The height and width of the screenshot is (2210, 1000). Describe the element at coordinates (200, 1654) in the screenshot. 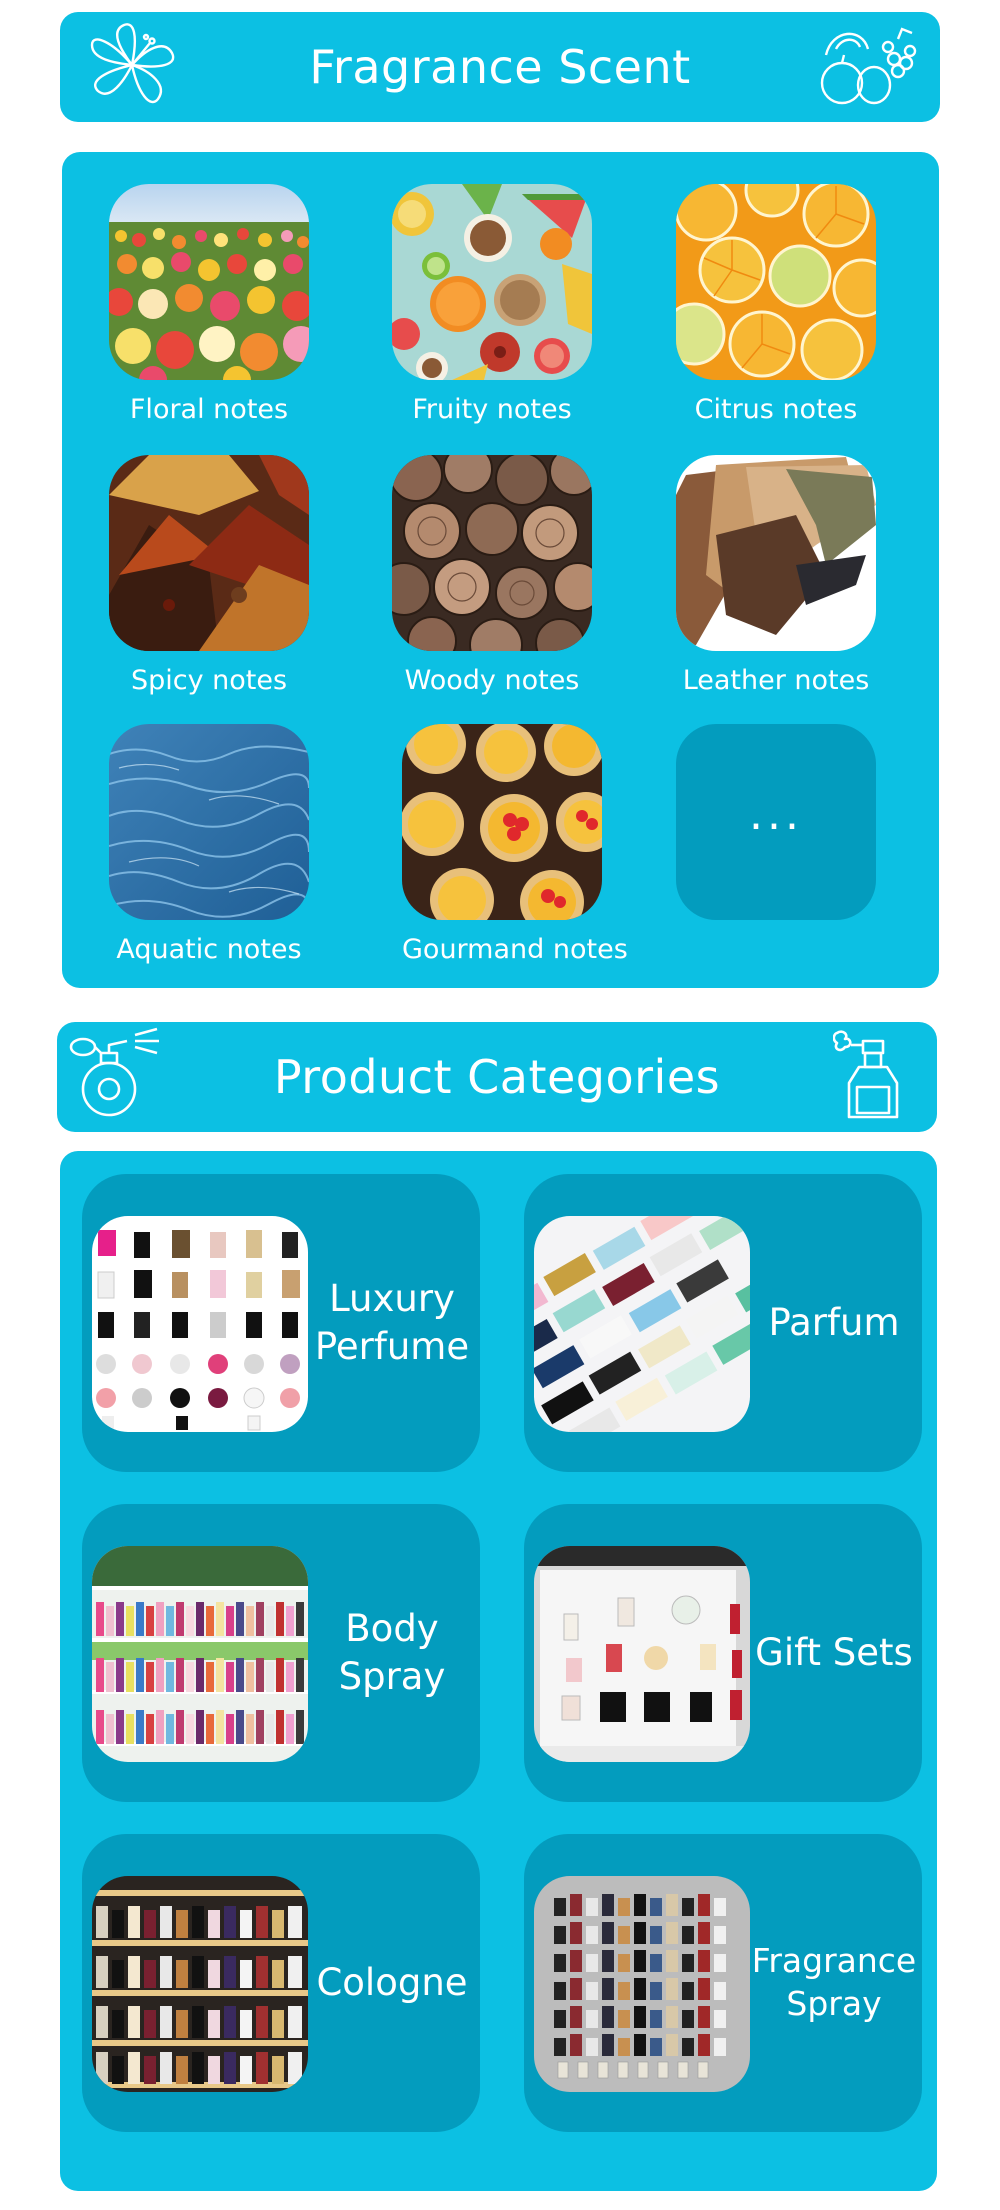

I see `body-spray-image` at that location.